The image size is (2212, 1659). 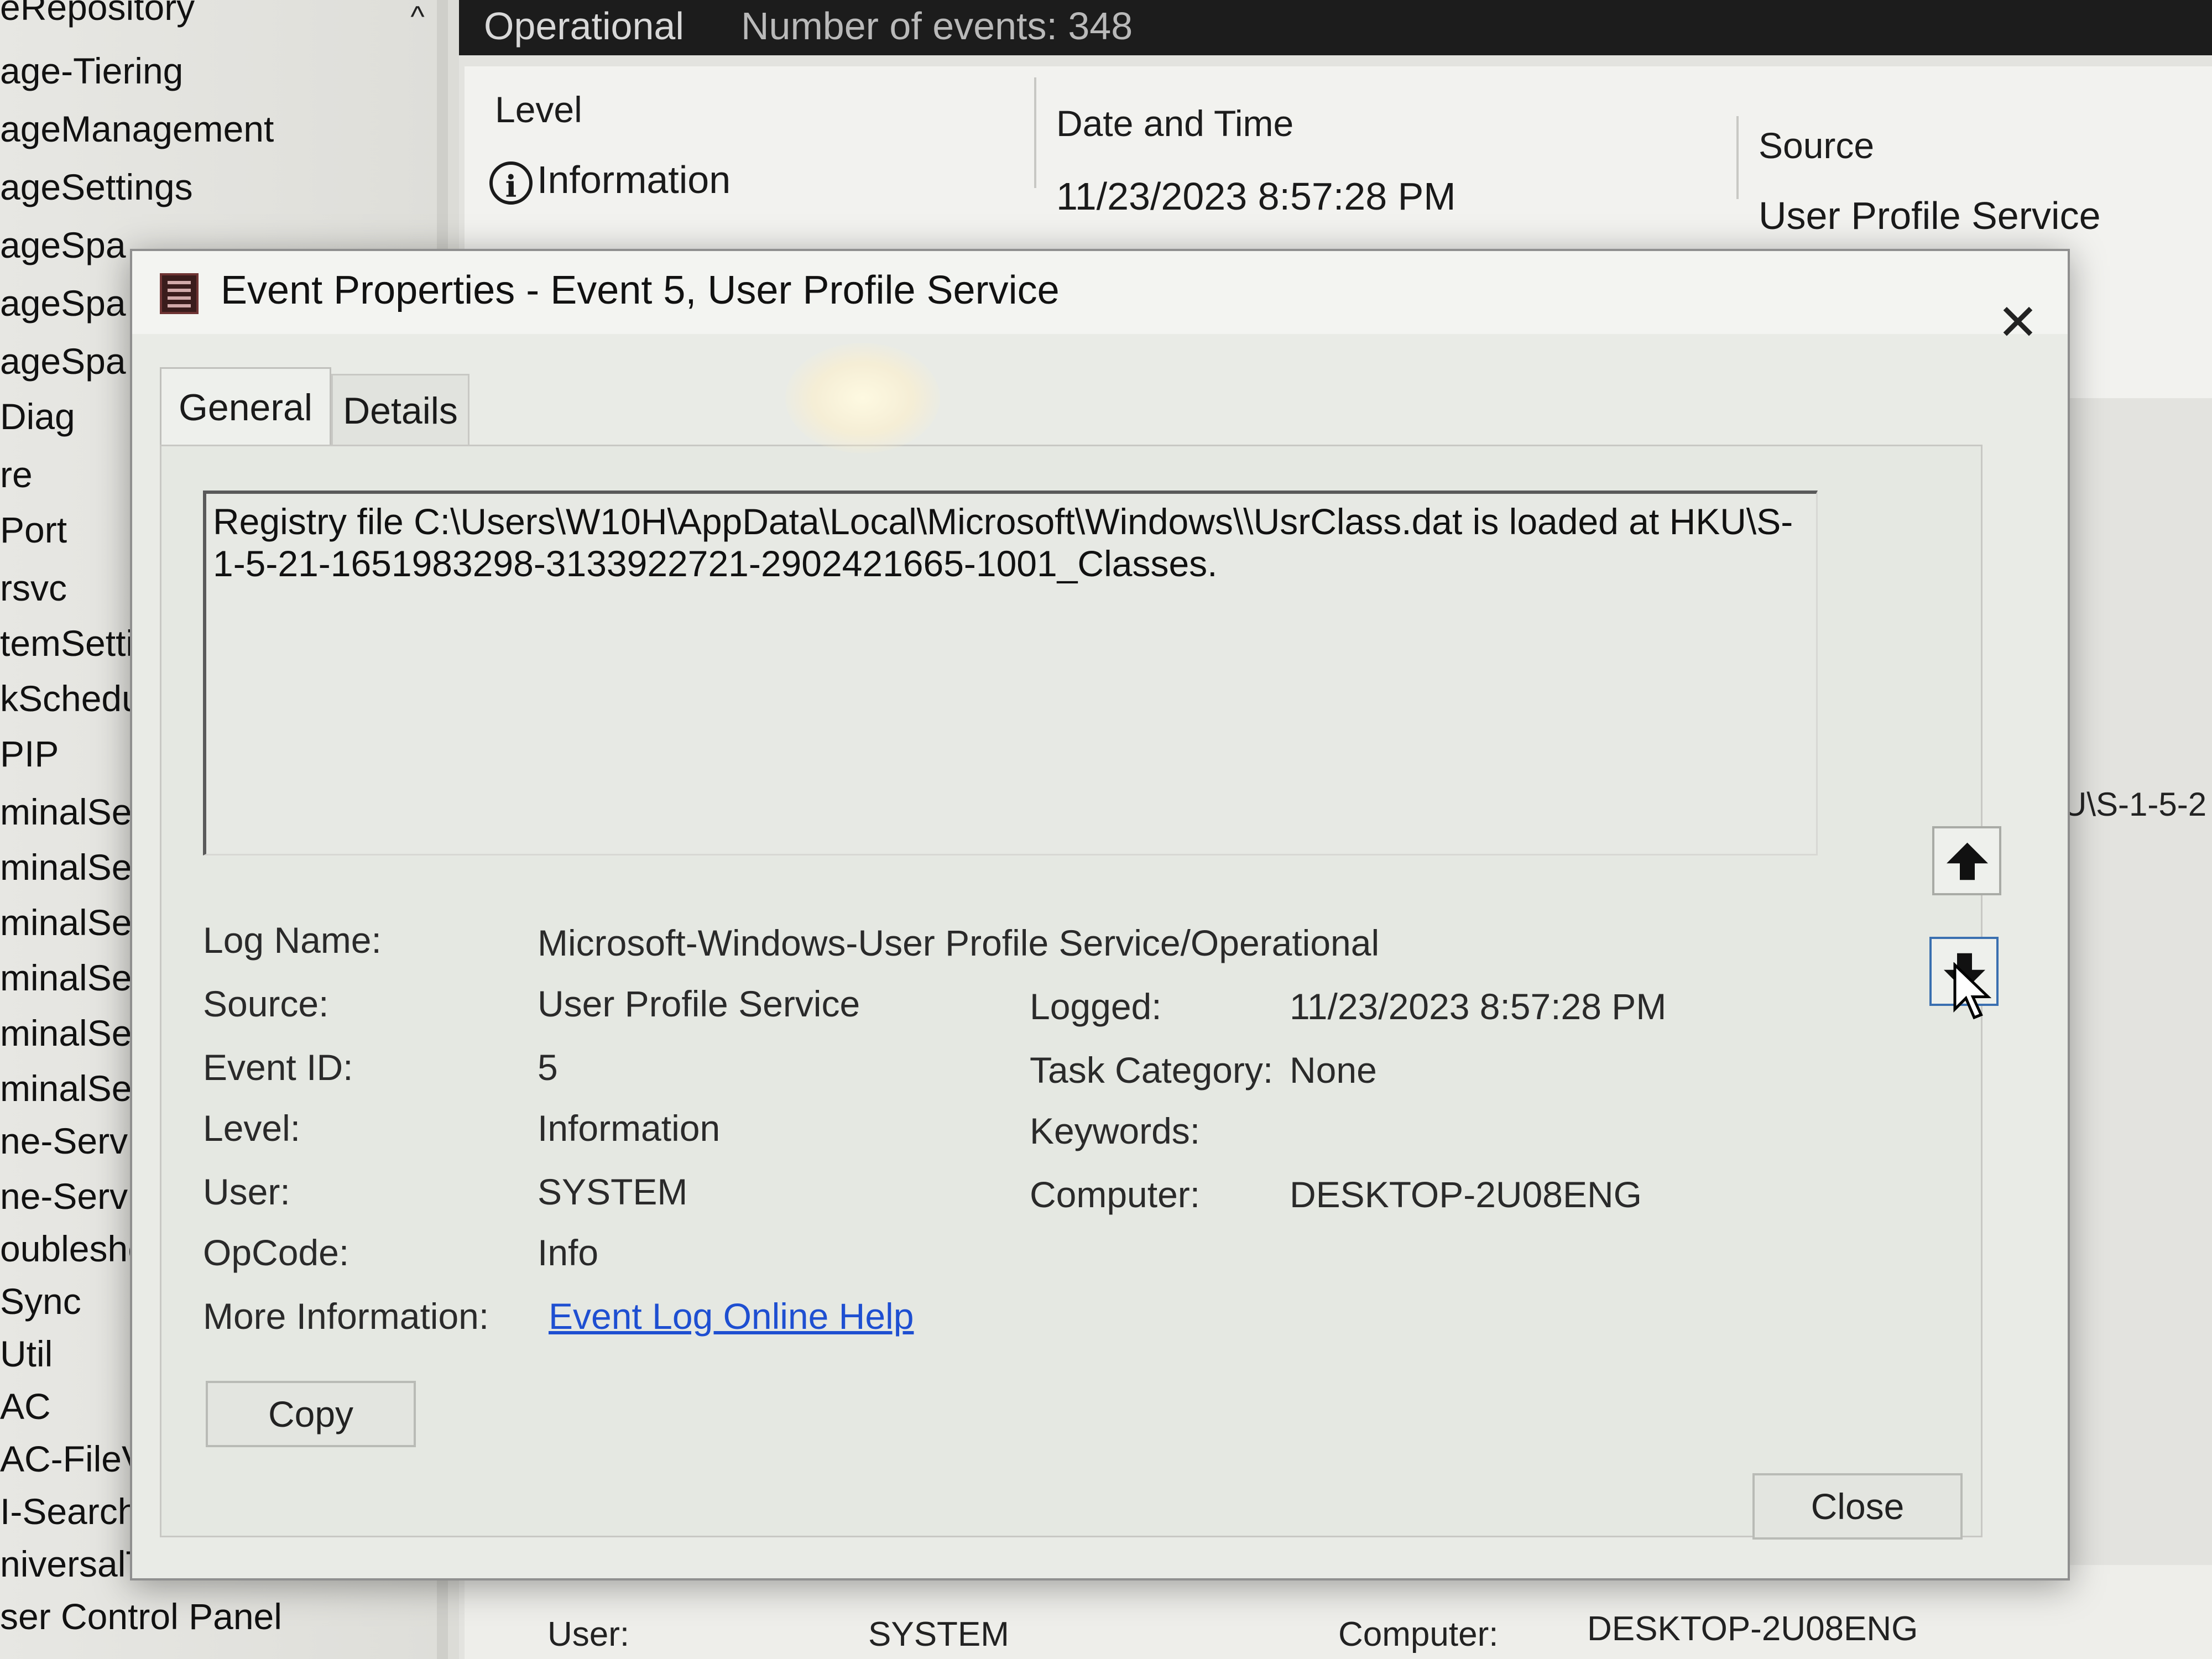 I want to click on keywords-label: Keywords:, so click(x=1116, y=1131).